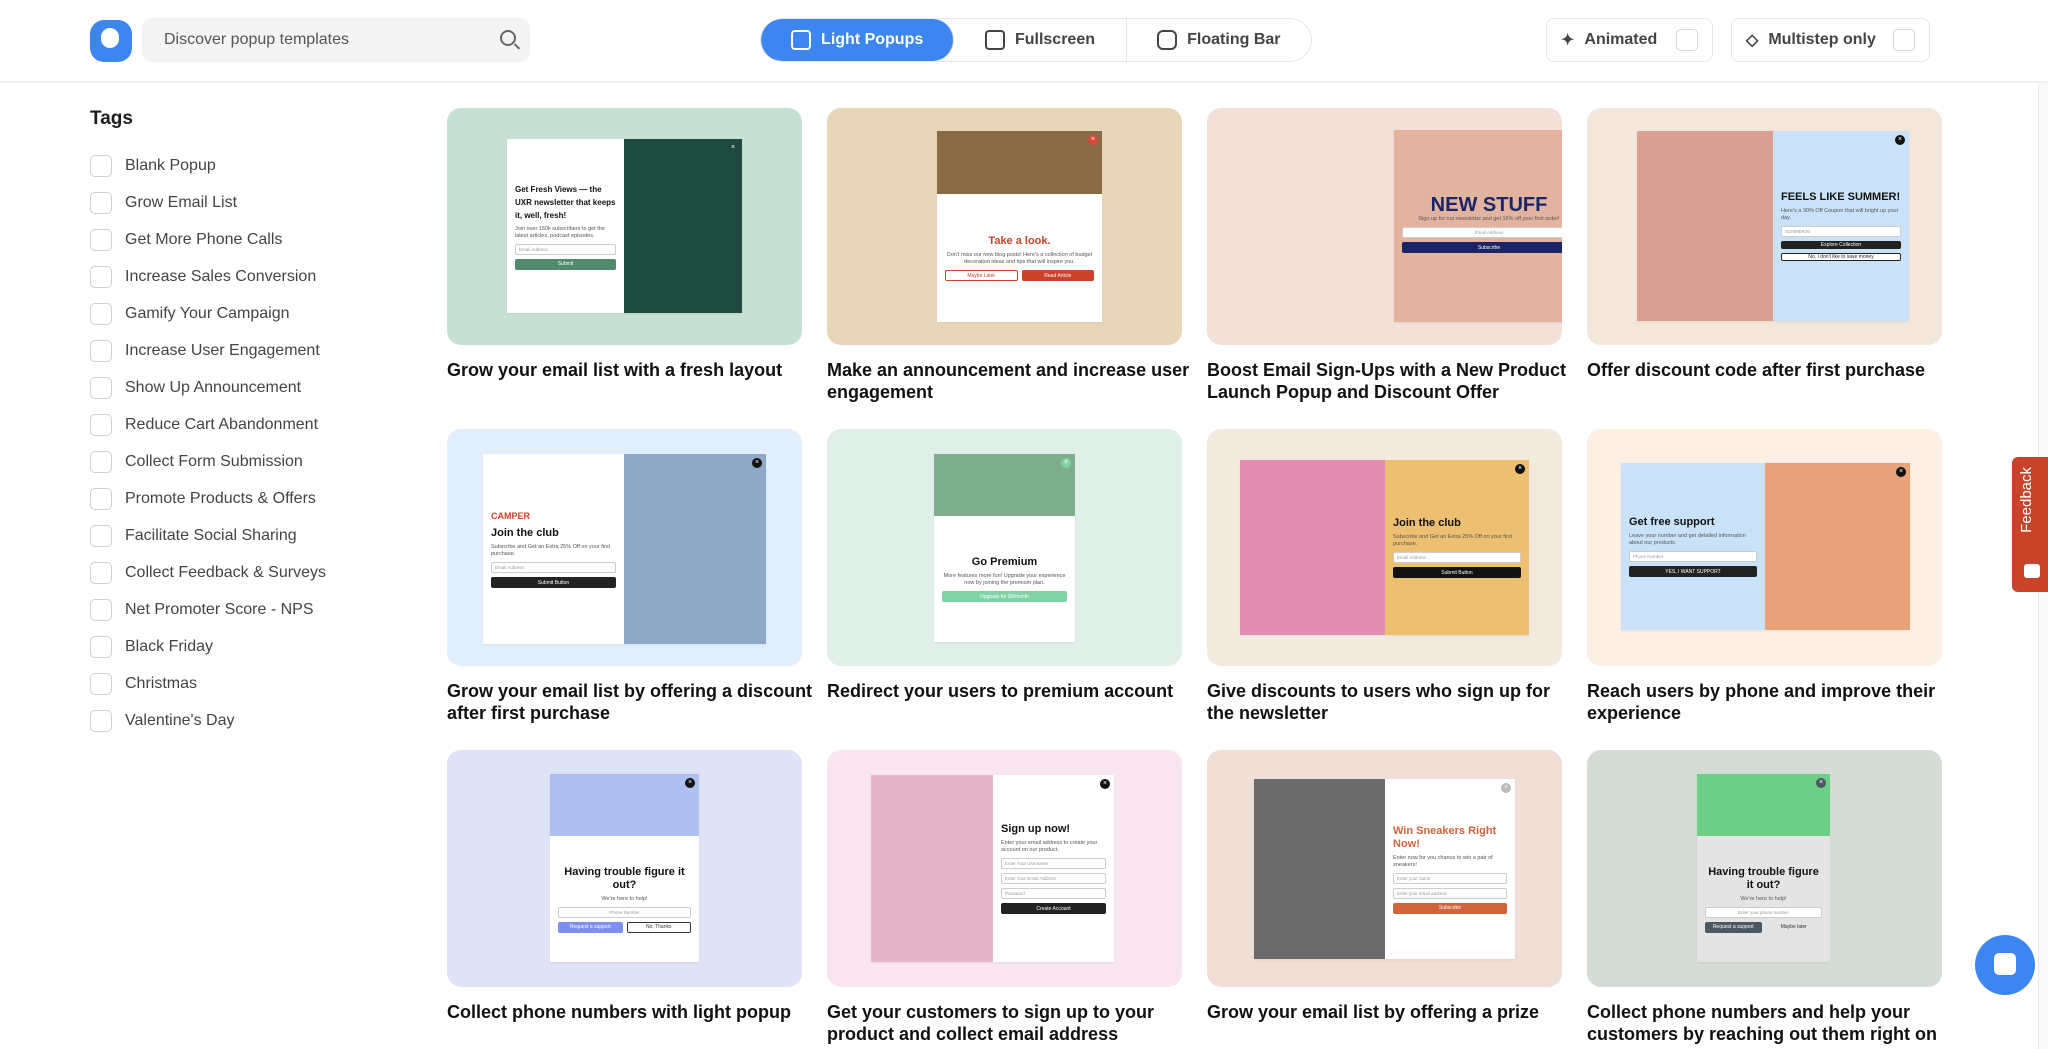  What do you see at coordinates (1040, 40) in the screenshot?
I see `tab-fullscreen: Fullscreen` at bounding box center [1040, 40].